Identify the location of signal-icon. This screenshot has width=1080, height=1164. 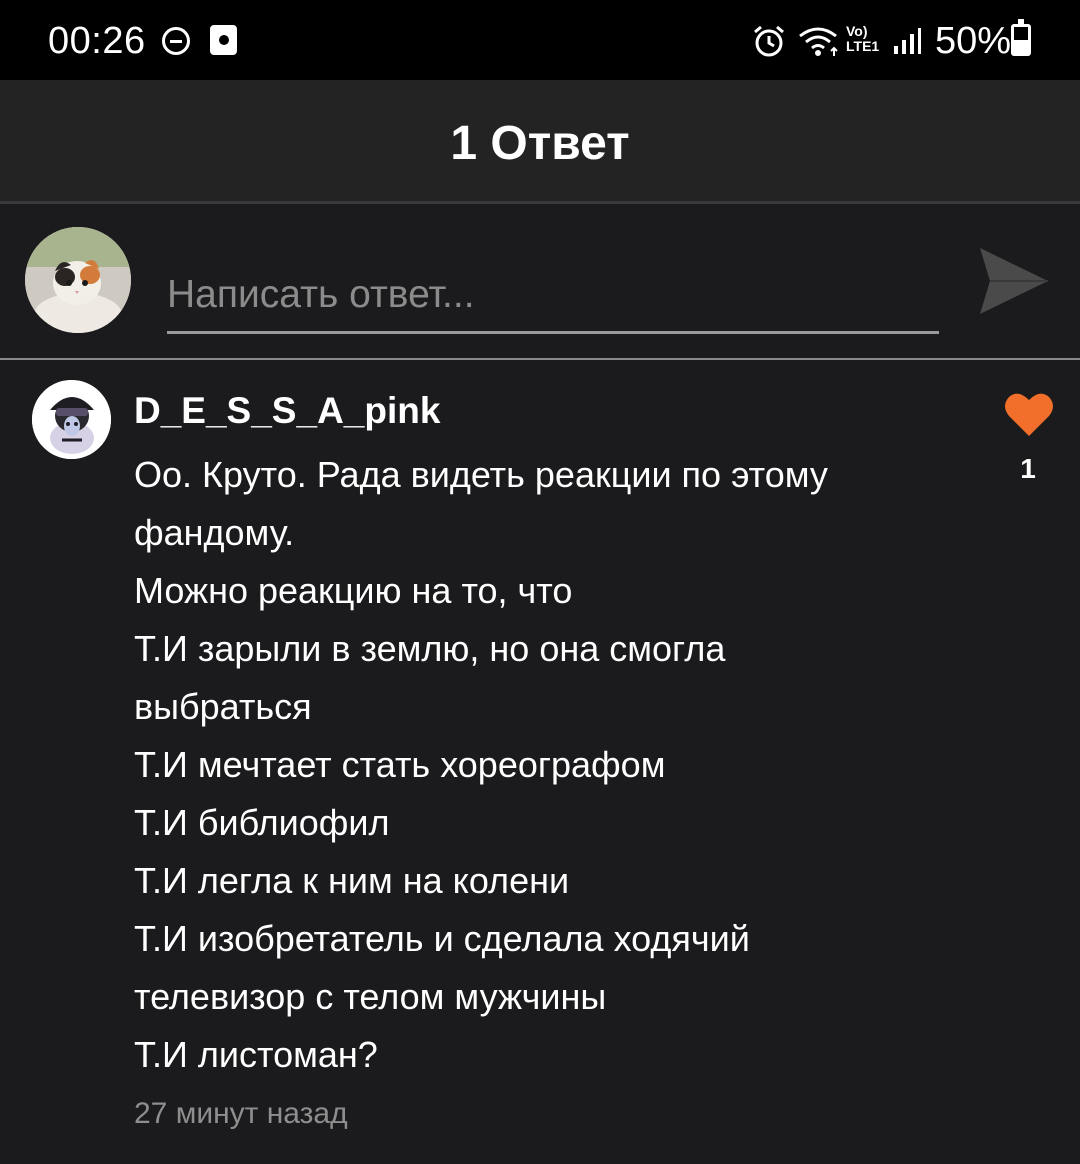
(907, 41).